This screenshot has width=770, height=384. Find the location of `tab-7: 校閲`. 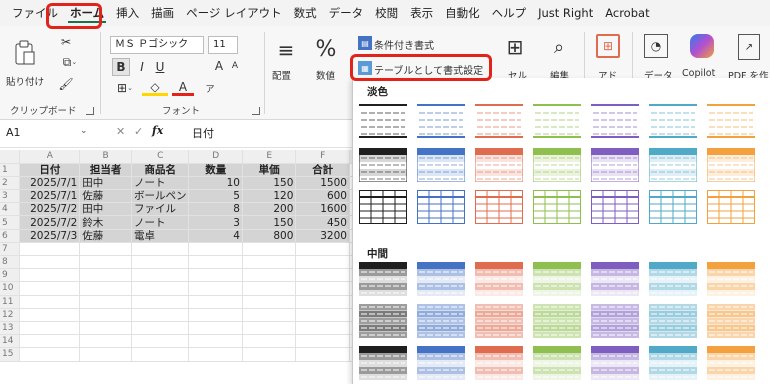

tab-7: 校閲 is located at coordinates (386, 13).